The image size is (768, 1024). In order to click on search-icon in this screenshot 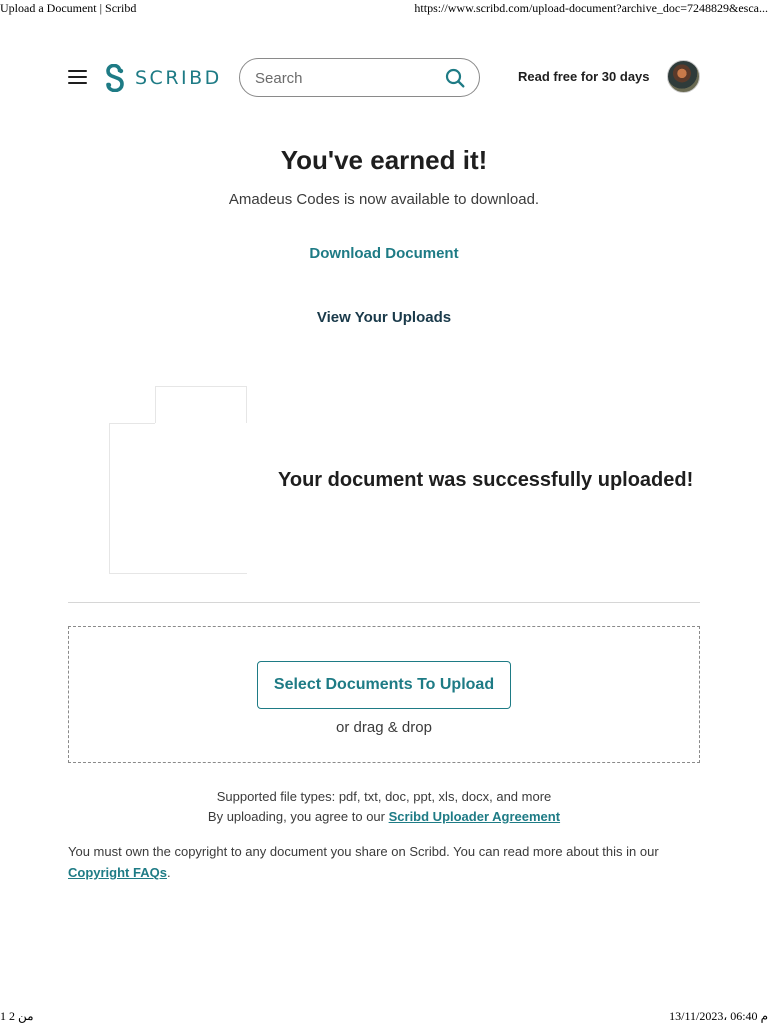, I will do `click(455, 78)`.